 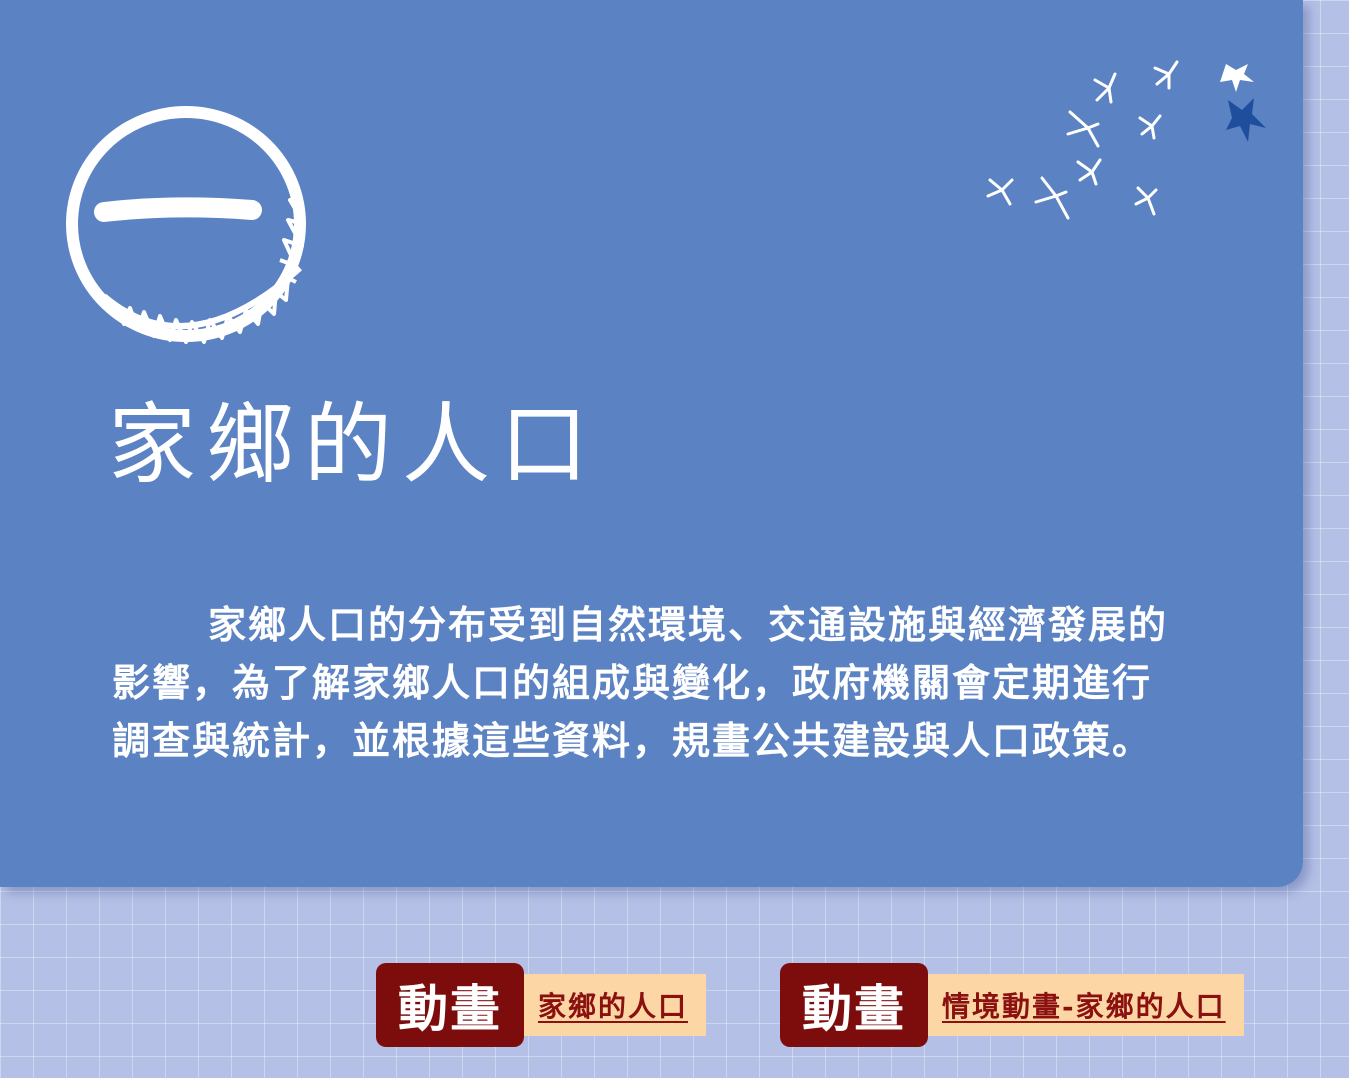 I want to click on animation-link-2: 動畫 情境動畫-家鄉的人口, so click(x=1012, y=1005).